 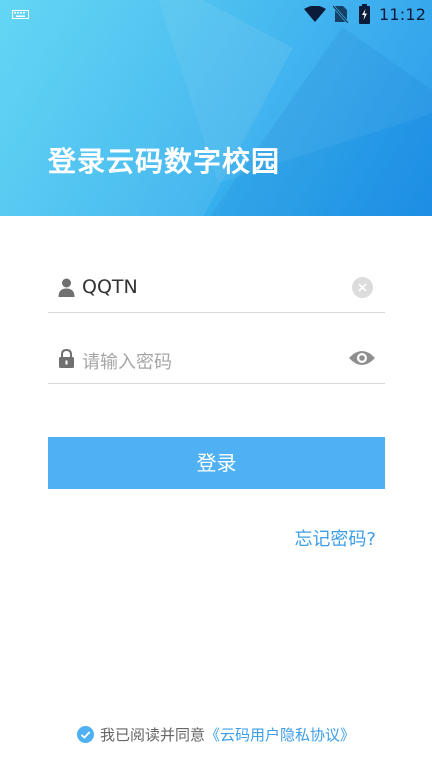 What do you see at coordinates (152, 735) in the screenshot?
I see `agreement-text: 我已阅读并同意` at bounding box center [152, 735].